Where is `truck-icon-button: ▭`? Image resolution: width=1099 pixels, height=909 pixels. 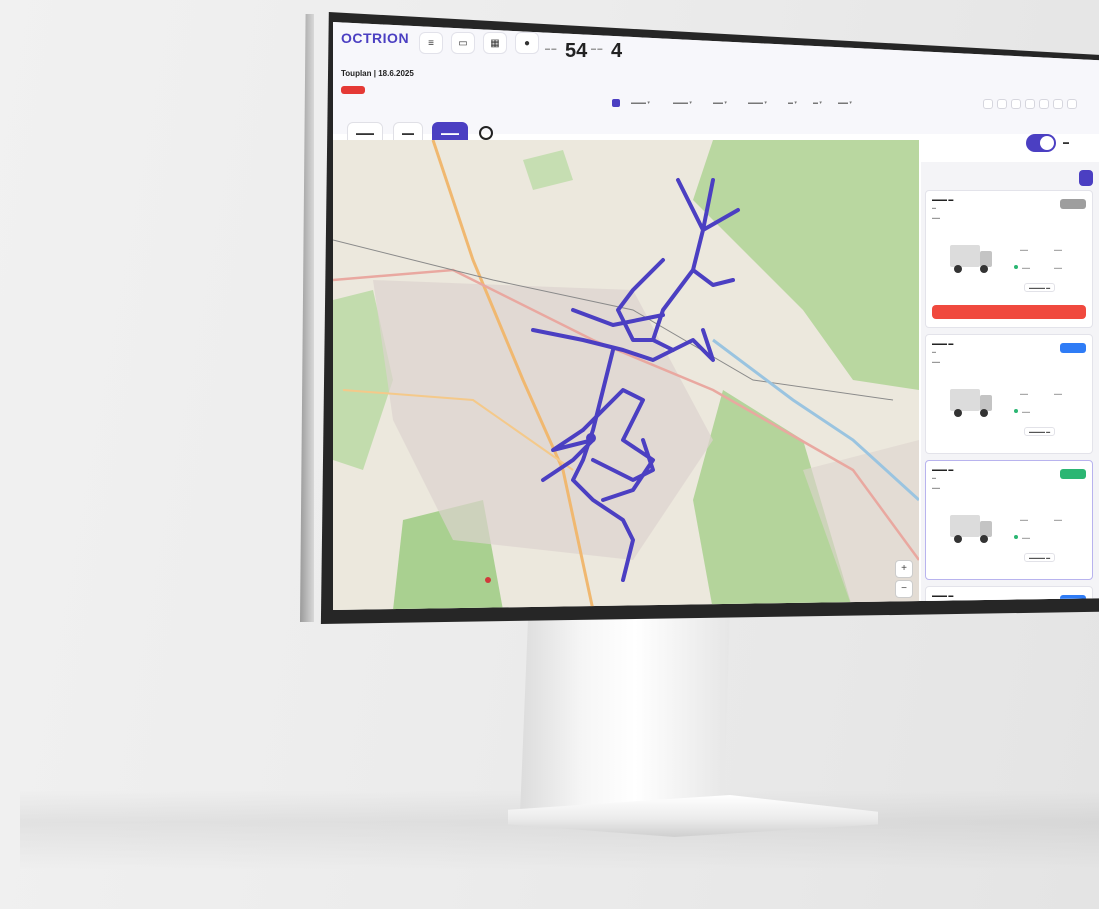
truck-icon-button: ▭ is located at coordinates (463, 43).